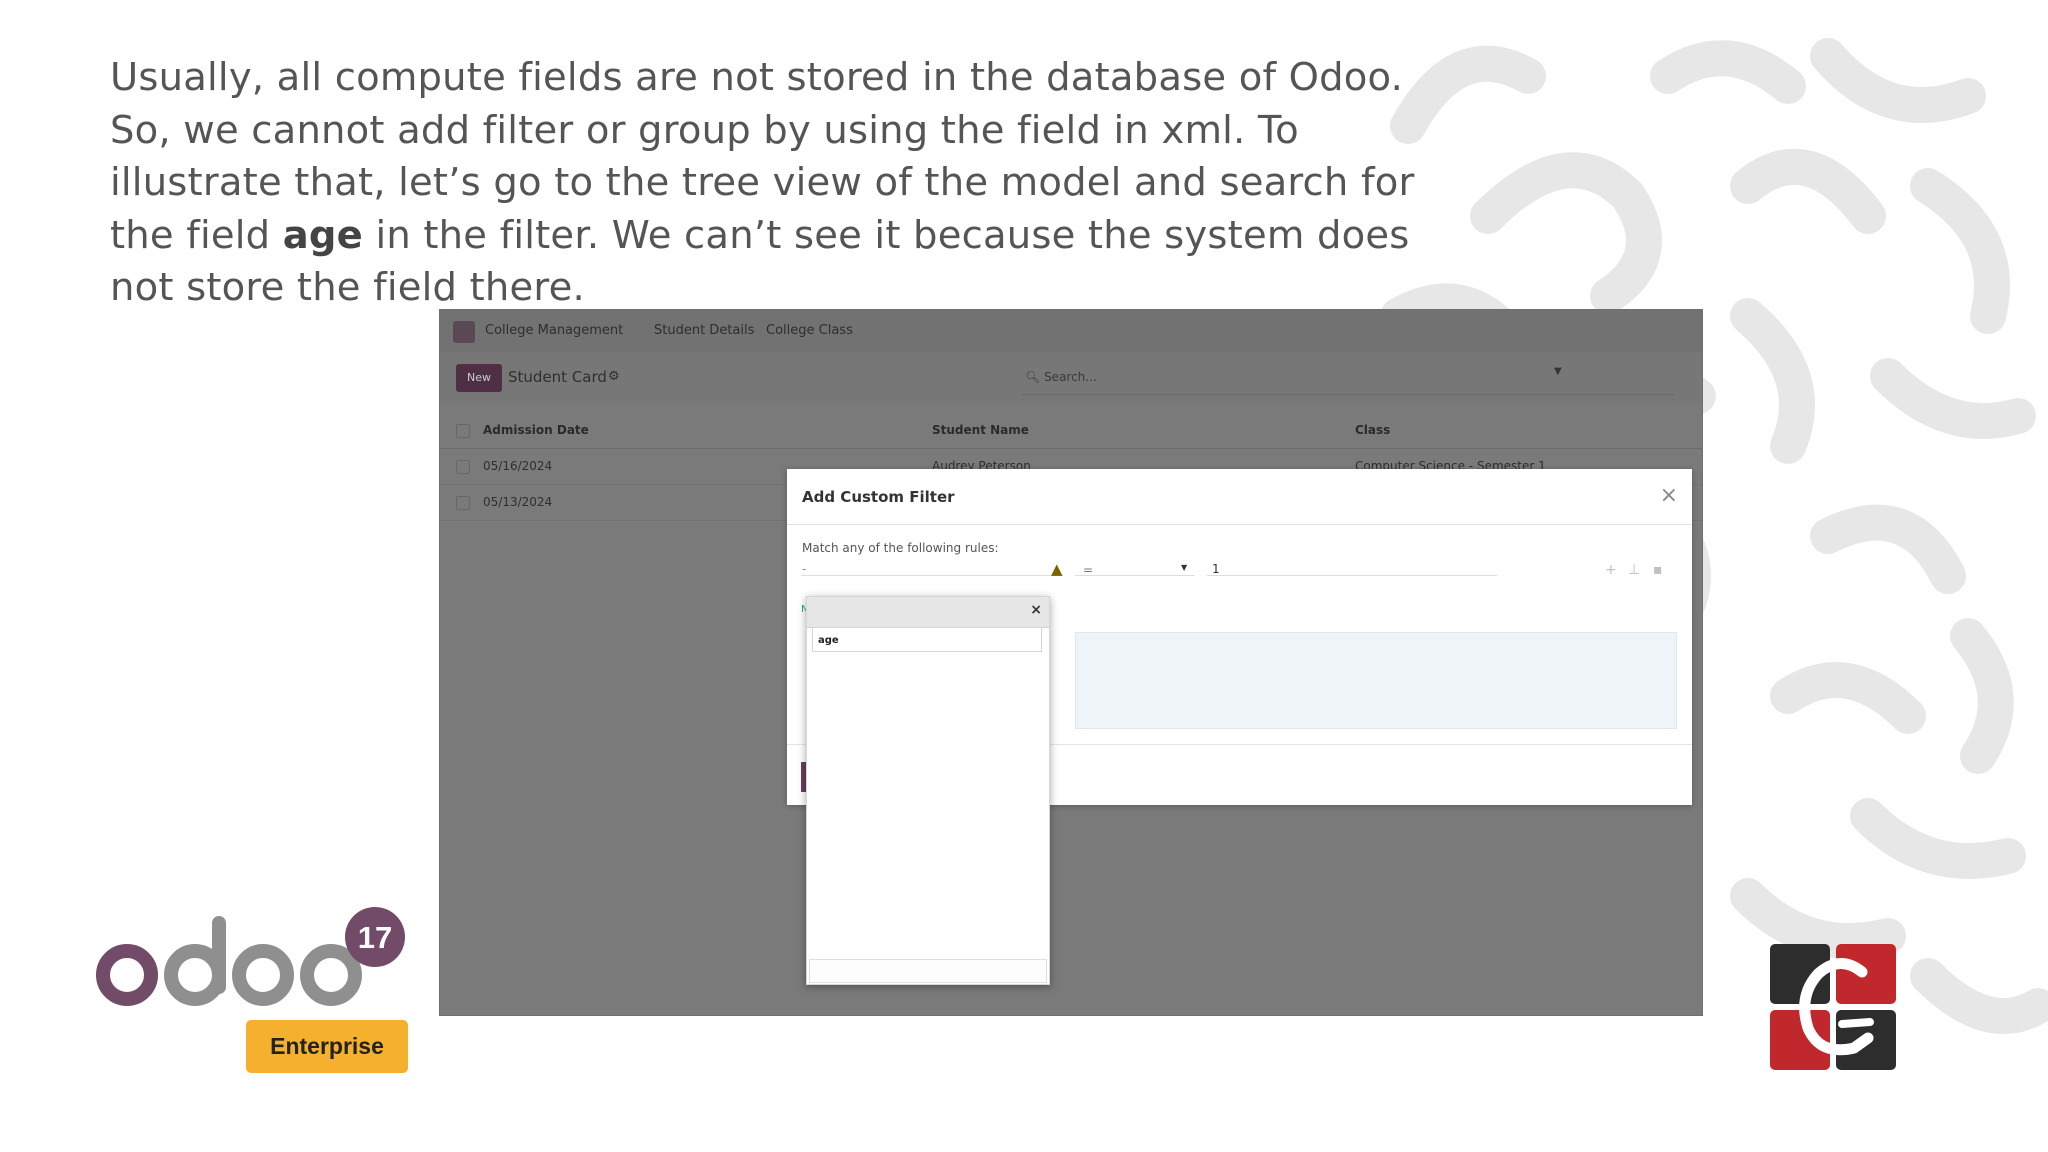  What do you see at coordinates (809, 330) in the screenshot?
I see `nav-college-class: College Class` at bounding box center [809, 330].